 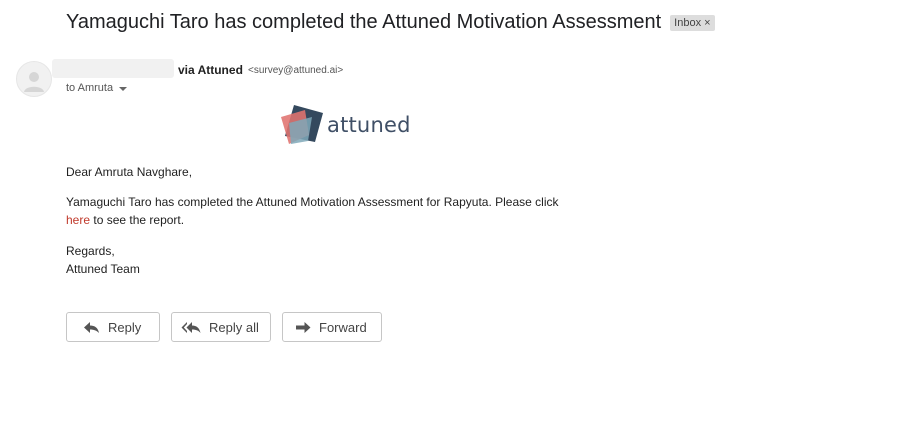 I want to click on person-icon, so click(x=34, y=82).